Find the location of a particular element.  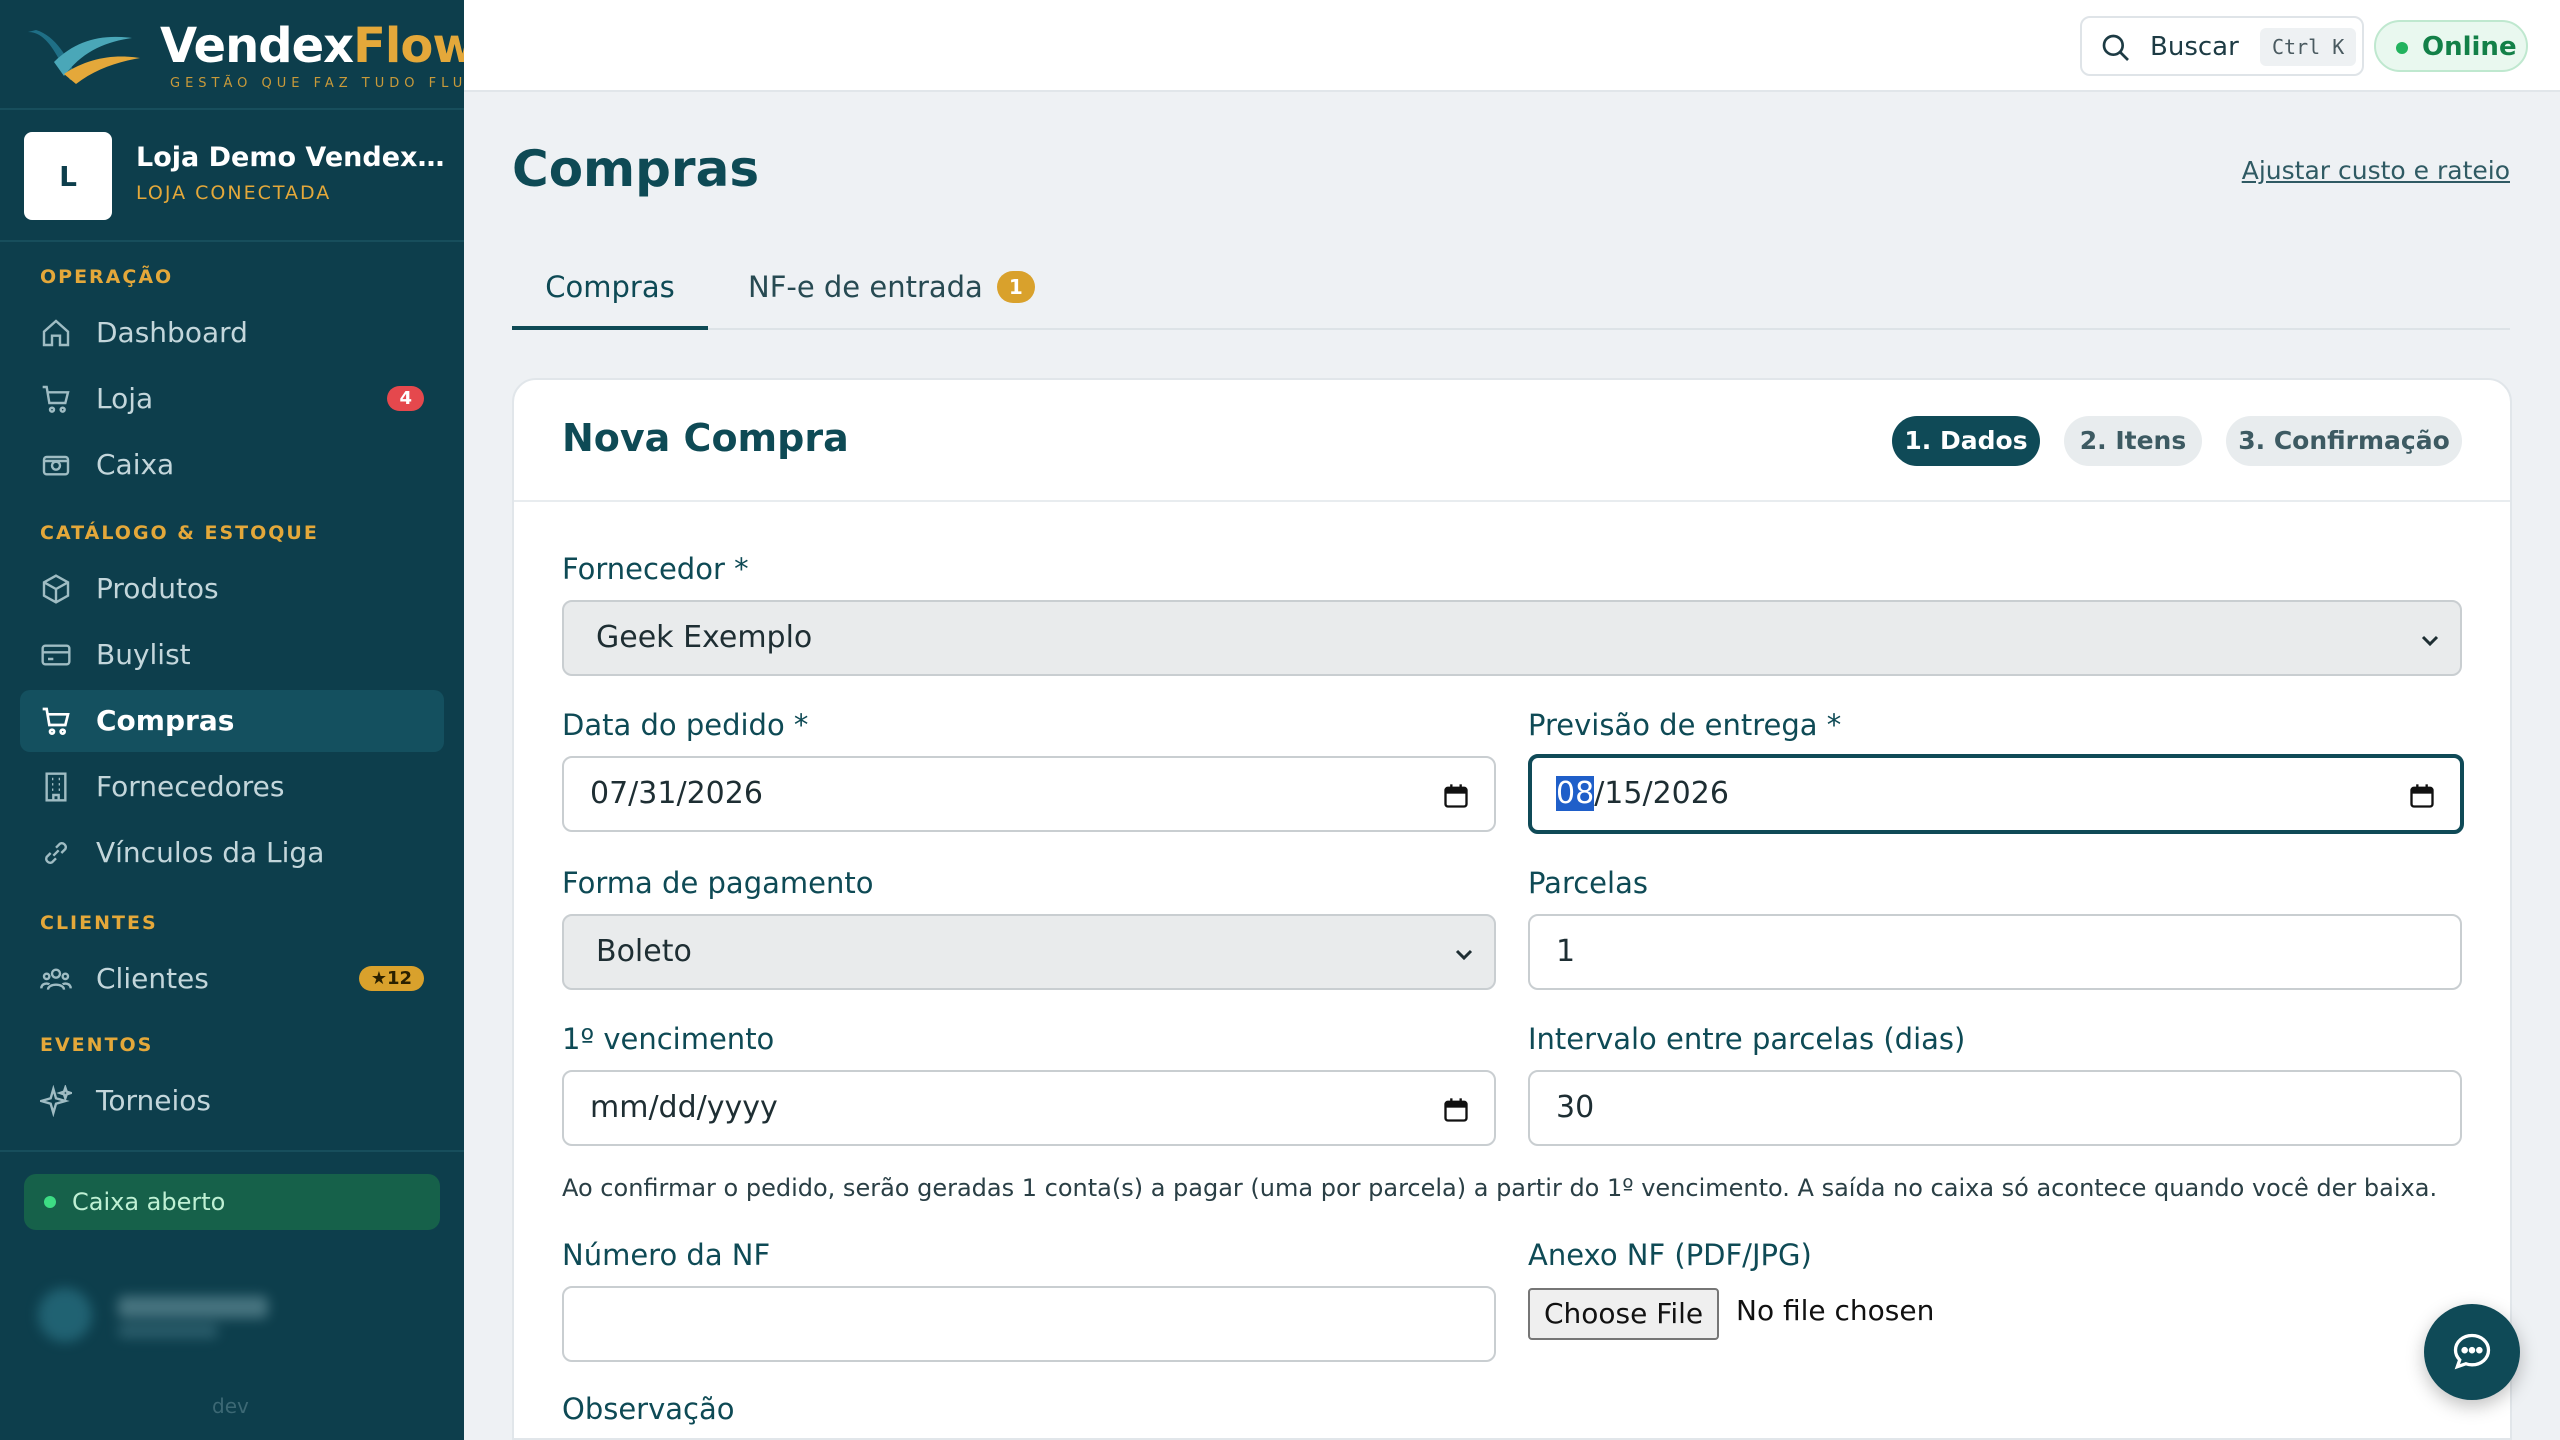

search-icon is located at coordinates (2115, 47).